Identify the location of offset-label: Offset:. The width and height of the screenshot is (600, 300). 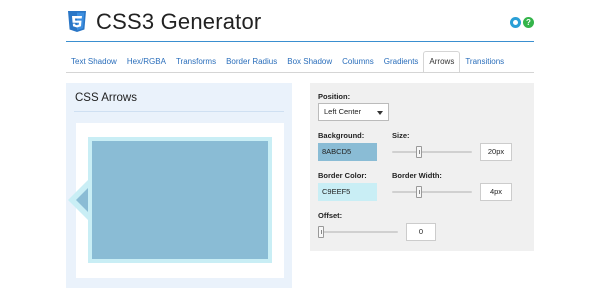
(330, 215).